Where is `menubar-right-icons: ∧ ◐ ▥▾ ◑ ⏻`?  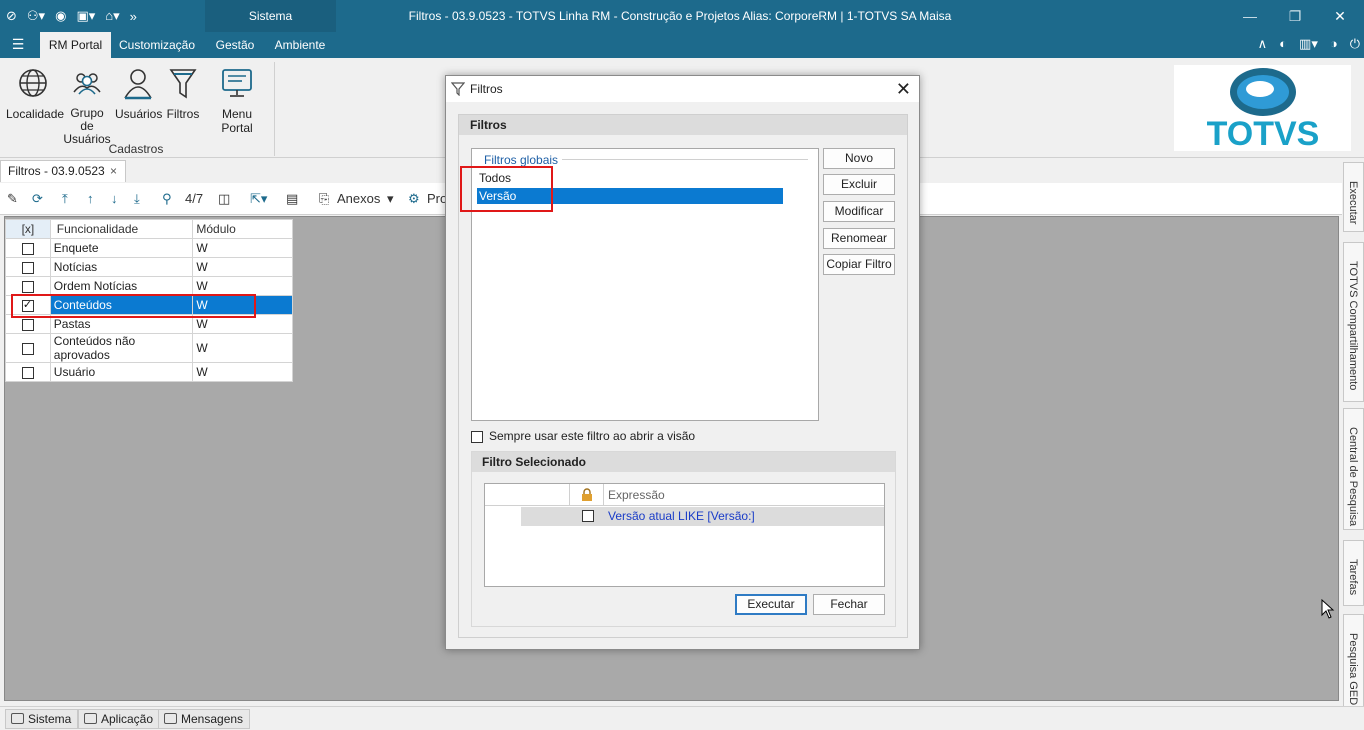 menubar-right-icons: ∧ ◐ ▥▾ ◑ ⏻ is located at coordinates (1309, 44).